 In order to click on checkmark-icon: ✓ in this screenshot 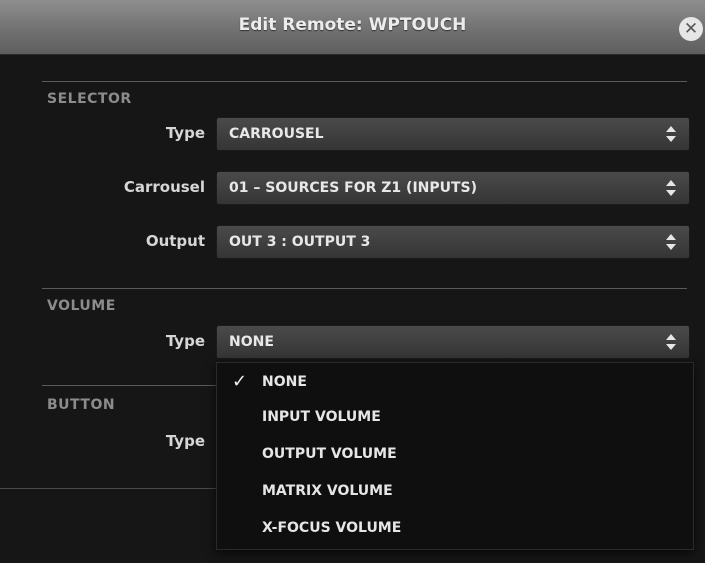, I will do `click(240, 381)`.